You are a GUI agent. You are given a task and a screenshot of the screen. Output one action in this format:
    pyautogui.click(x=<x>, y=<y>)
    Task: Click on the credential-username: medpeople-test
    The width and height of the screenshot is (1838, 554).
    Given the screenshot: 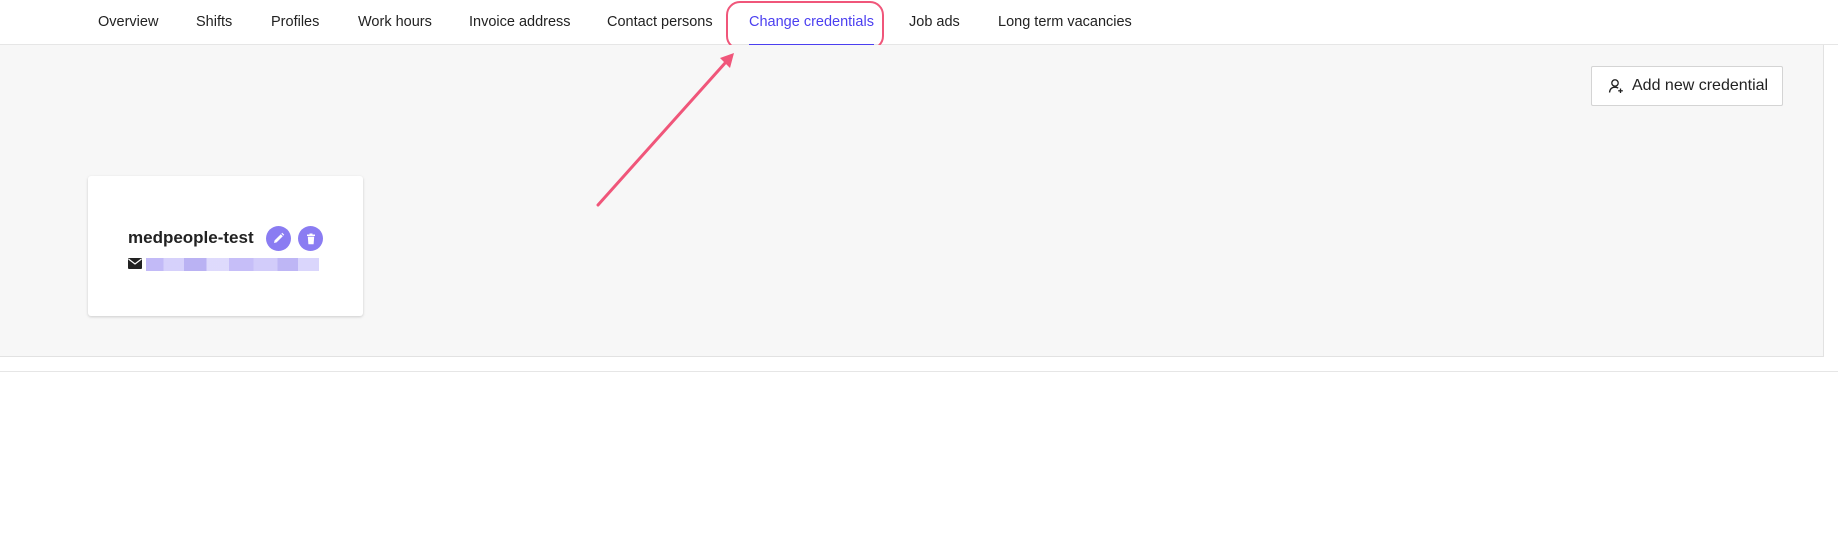 What is the action you would take?
    pyautogui.click(x=191, y=237)
    